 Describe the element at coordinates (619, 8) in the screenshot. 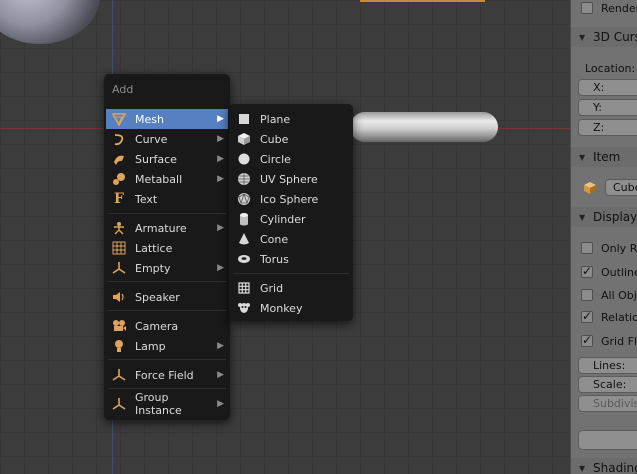

I see `render-only-label: Render` at that location.